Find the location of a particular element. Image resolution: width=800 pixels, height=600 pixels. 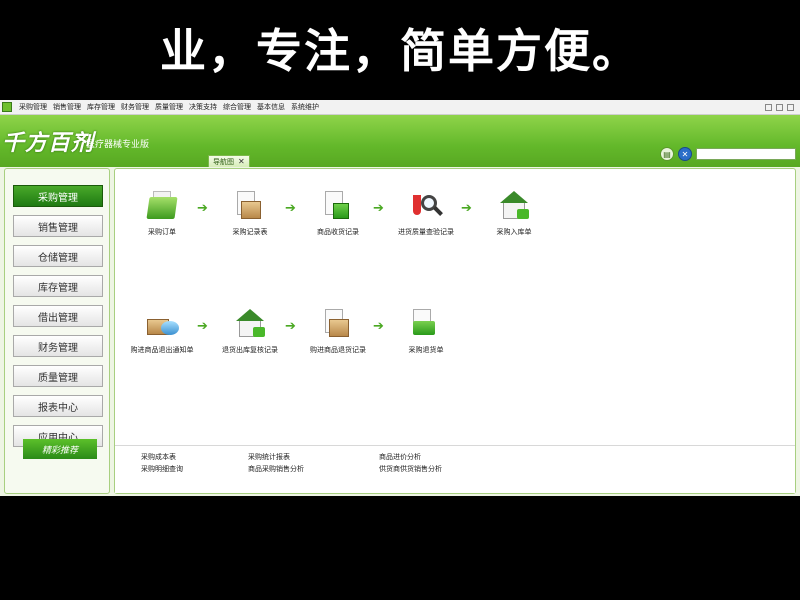

flow-item: 采购退货单 is located at coordinates (426, 332).